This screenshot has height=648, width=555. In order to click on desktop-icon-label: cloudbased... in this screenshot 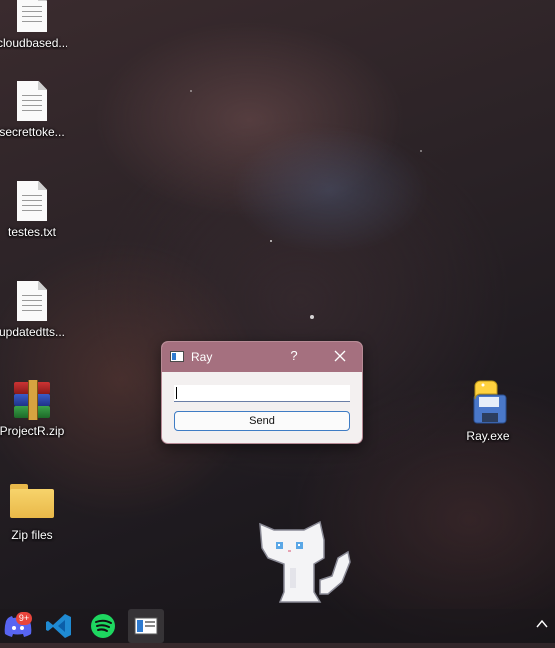, I will do `click(33, 43)`.